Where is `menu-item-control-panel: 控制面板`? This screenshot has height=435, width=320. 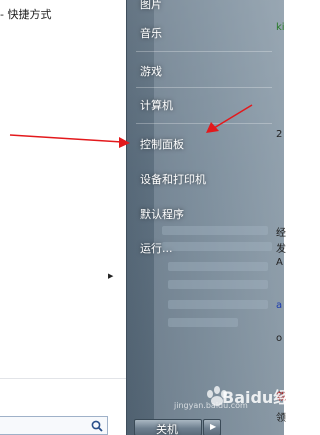 menu-item-control-panel: 控制面板 is located at coordinates (162, 144).